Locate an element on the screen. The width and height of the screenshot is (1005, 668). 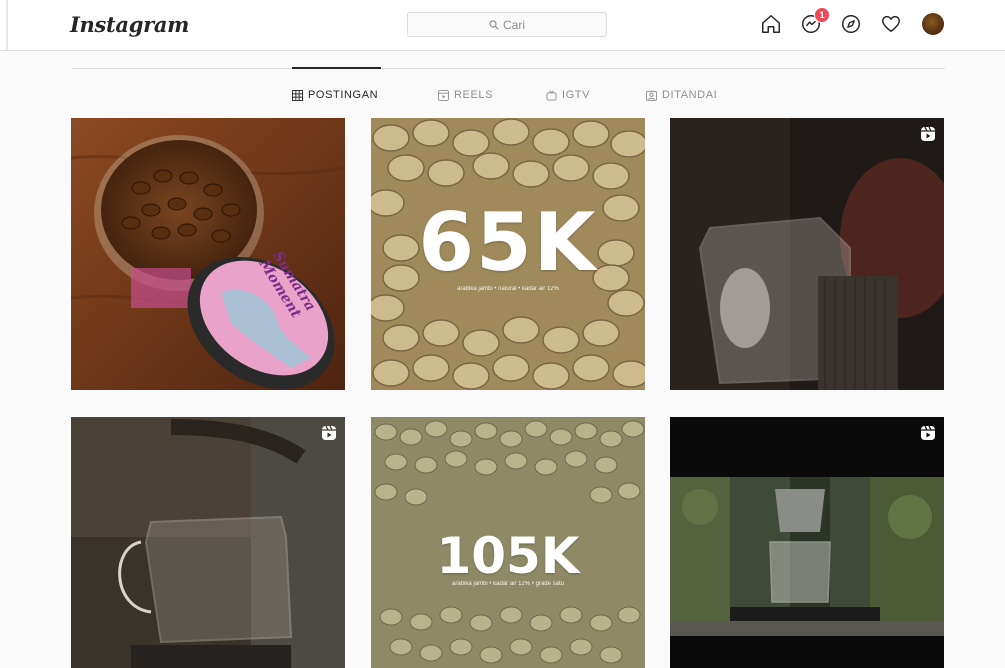
post-image-dripper-outdoor is located at coordinates (807, 542).